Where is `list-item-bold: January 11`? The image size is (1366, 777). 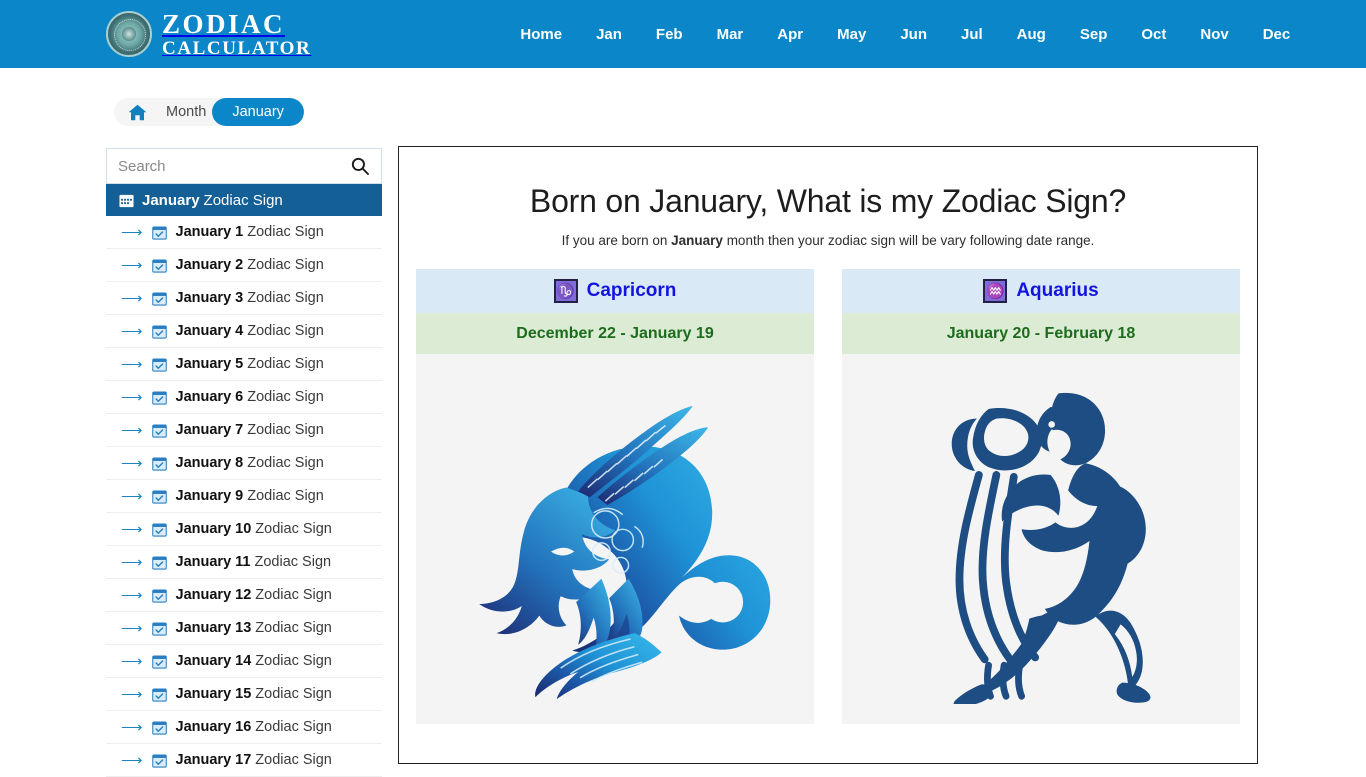
list-item-bold: January 11 is located at coordinates (213, 562).